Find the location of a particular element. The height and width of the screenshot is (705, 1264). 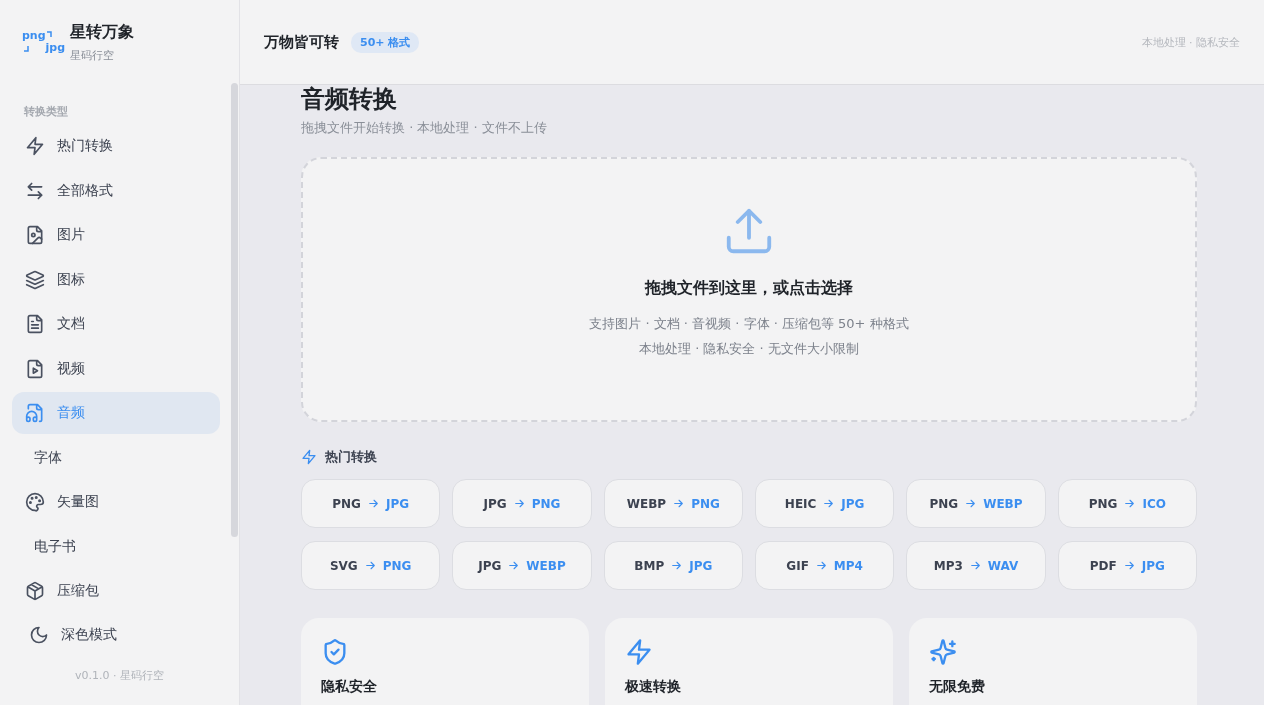

sidebar-item: 图片 is located at coordinates (116, 235).